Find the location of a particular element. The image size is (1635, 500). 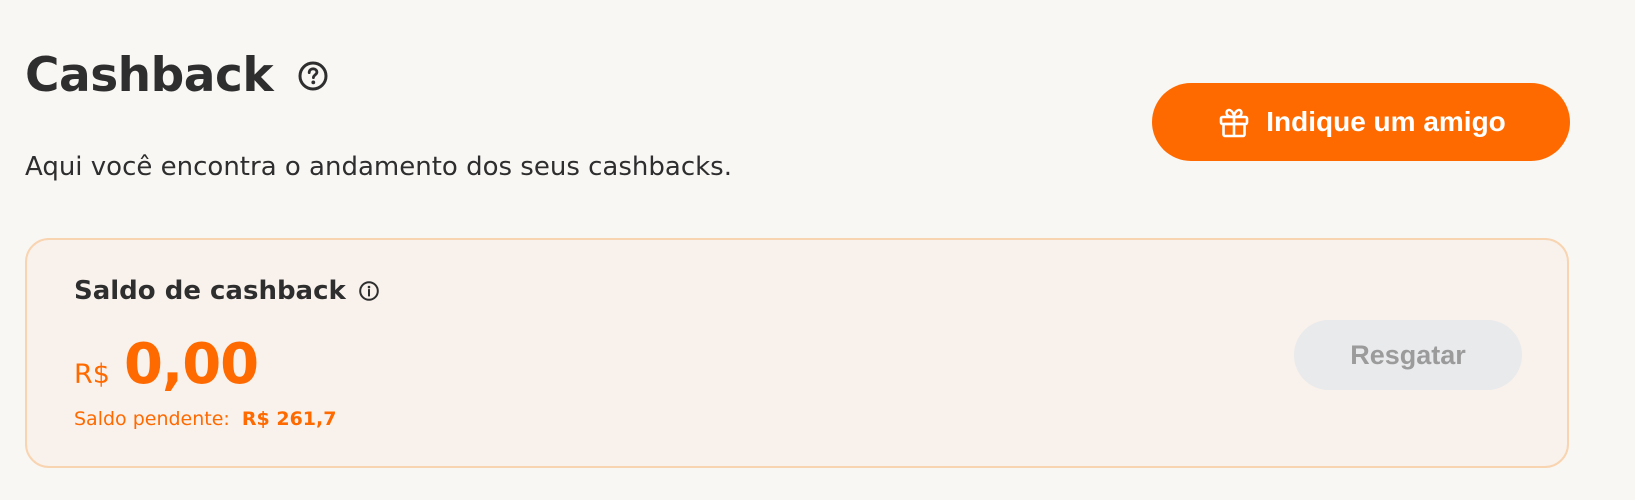

pending-balance: Saldo pendente: R$ 261,7 is located at coordinates (205, 419).